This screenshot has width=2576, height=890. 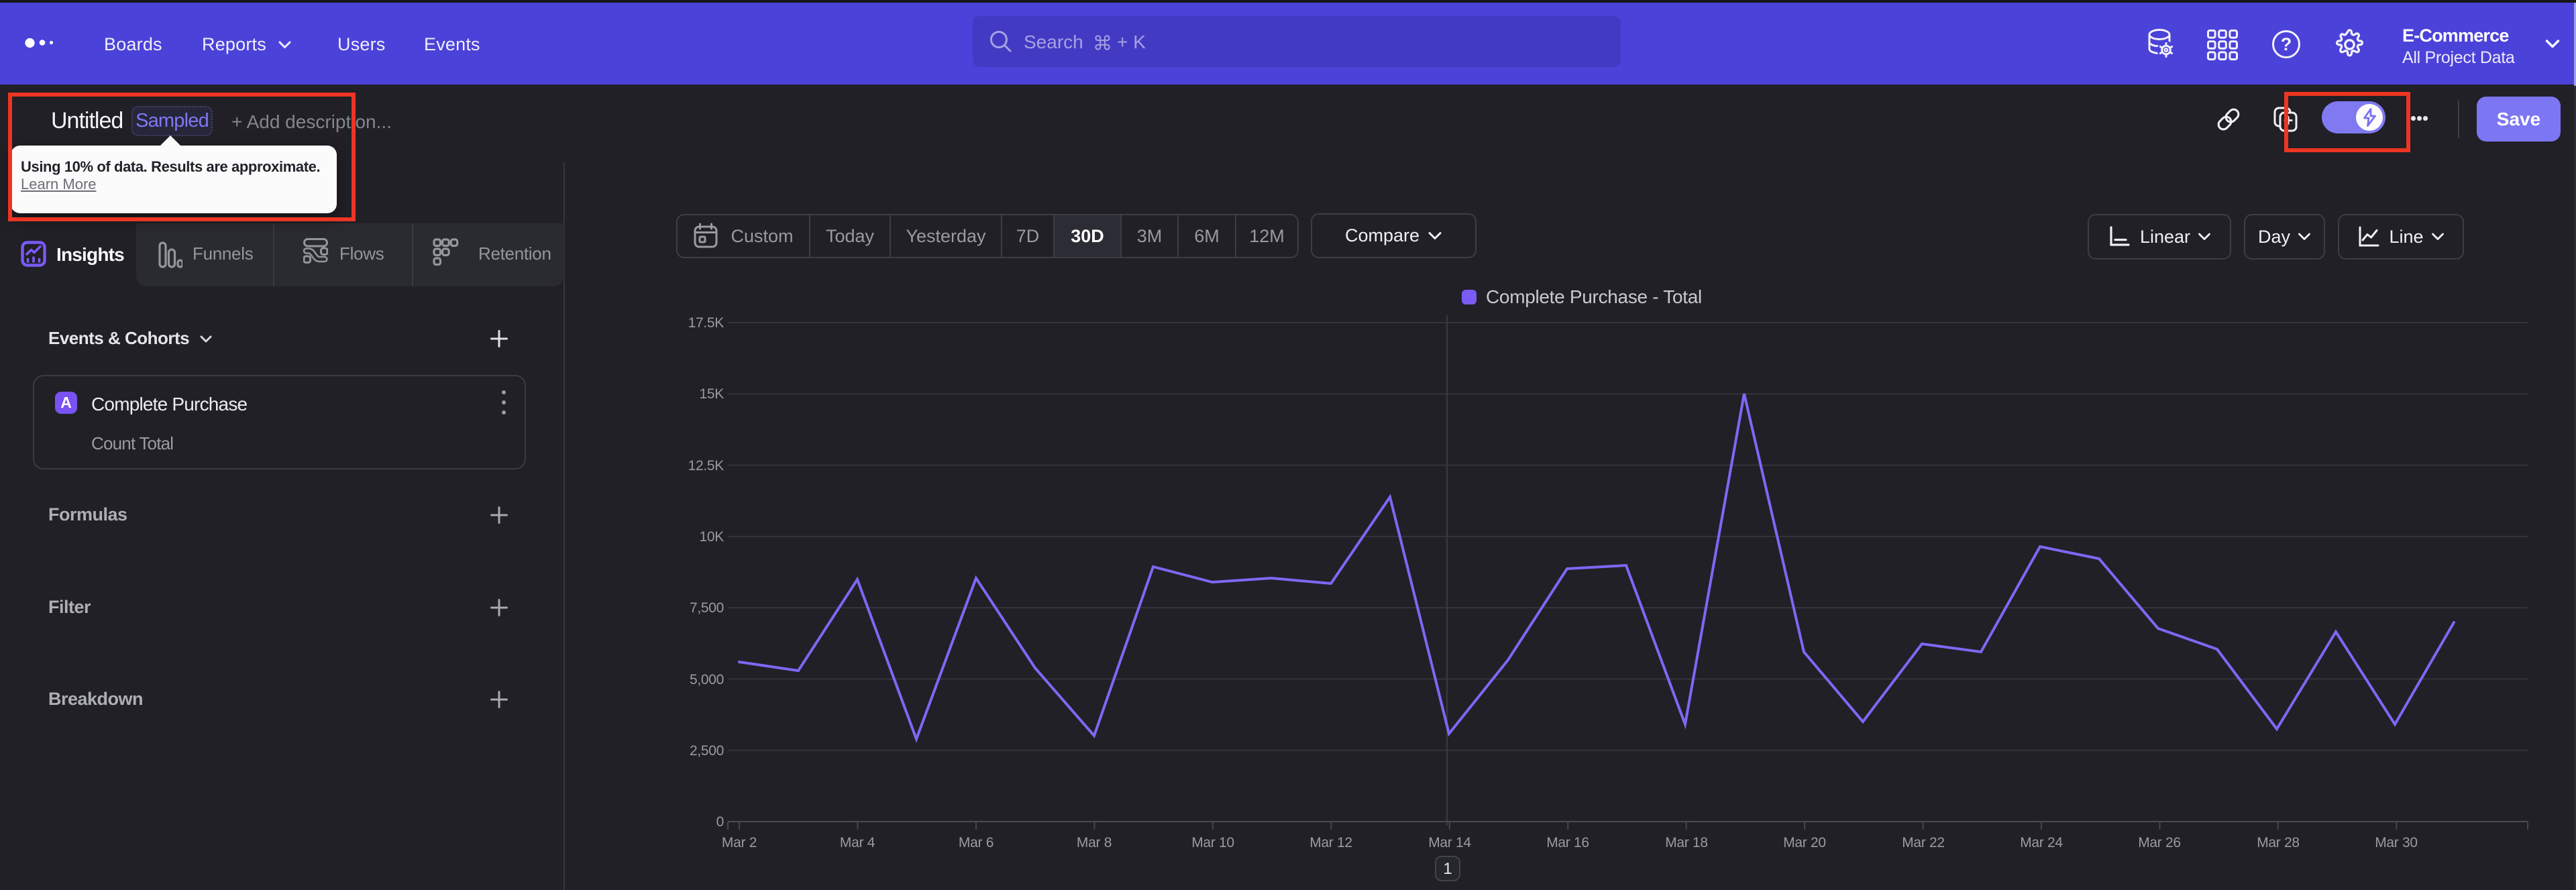 I want to click on svg-text: 2,500, so click(x=707, y=751).